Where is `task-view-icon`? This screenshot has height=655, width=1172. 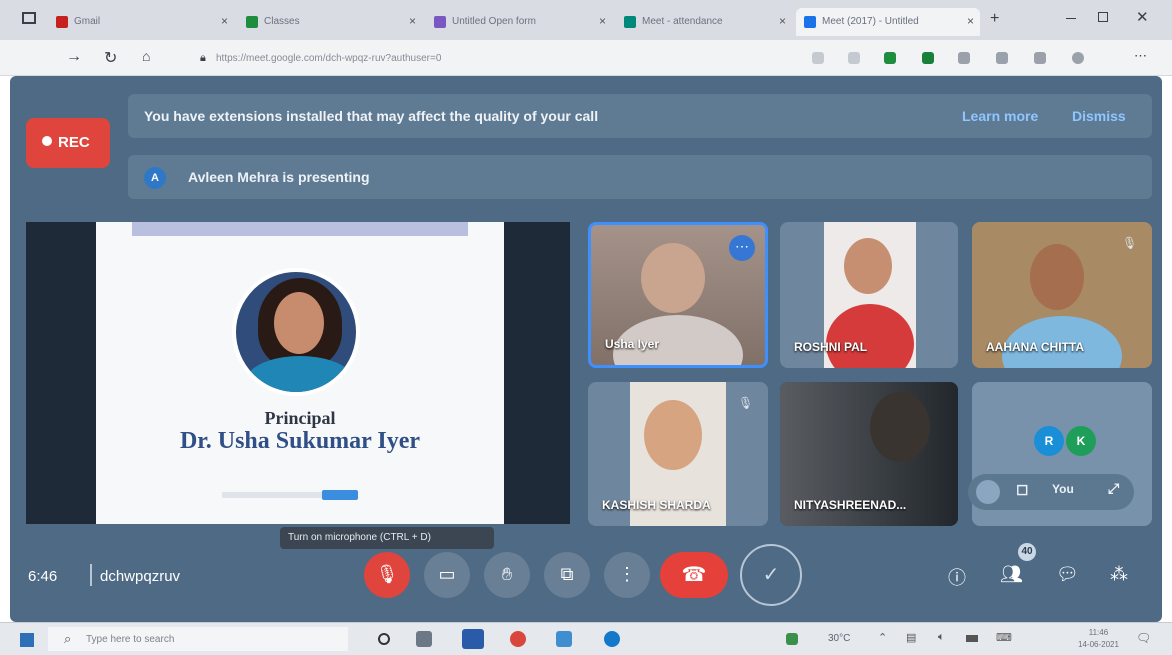
task-view-icon is located at coordinates (384, 639).